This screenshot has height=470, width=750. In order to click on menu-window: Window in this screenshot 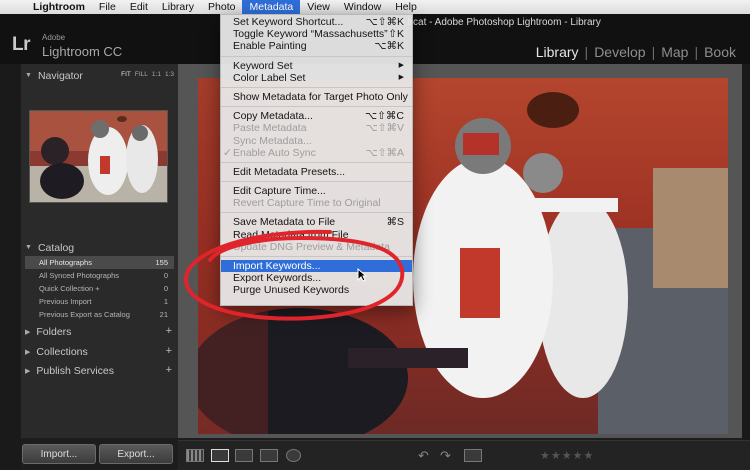, I will do `click(362, 7)`.